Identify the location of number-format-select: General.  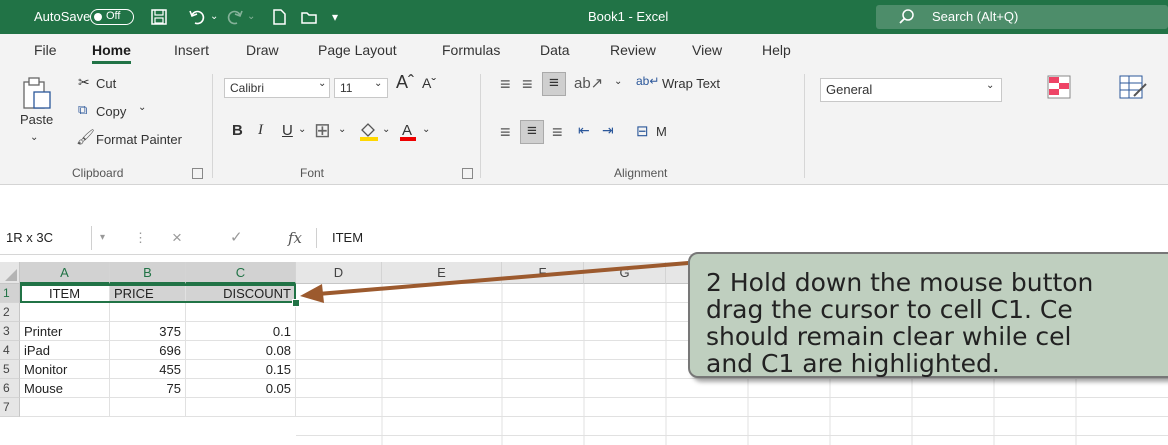
(911, 90).